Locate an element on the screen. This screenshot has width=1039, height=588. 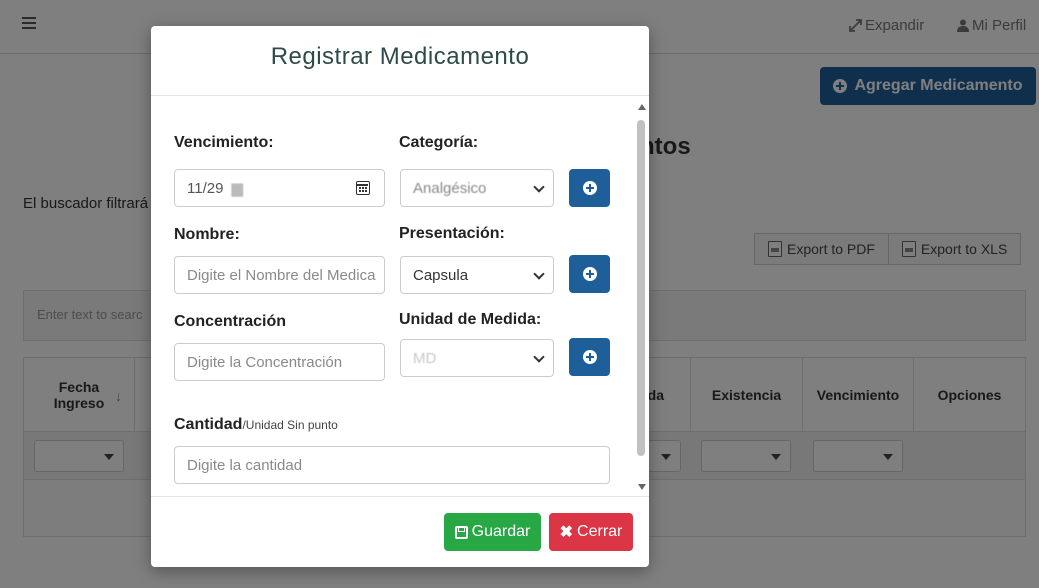
modal-header-divider is located at coordinates (400, 95).